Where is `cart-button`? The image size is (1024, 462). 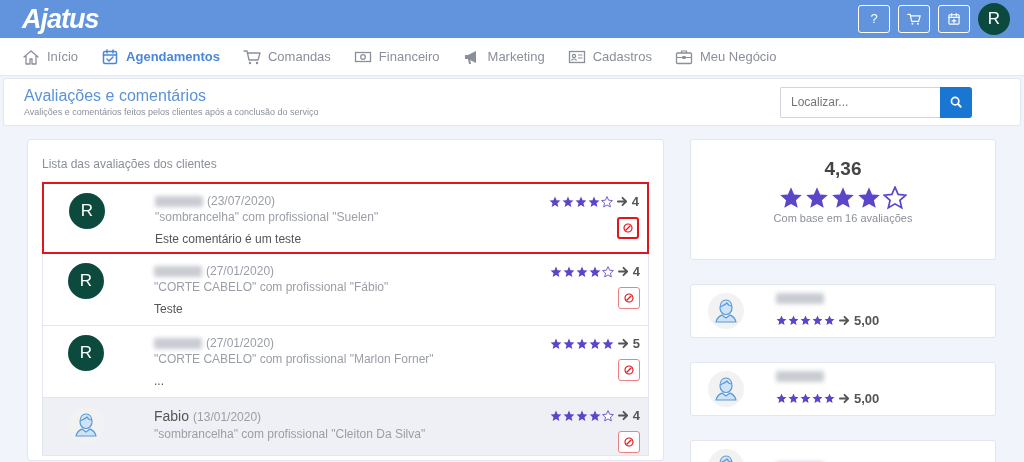 cart-button is located at coordinates (914, 19).